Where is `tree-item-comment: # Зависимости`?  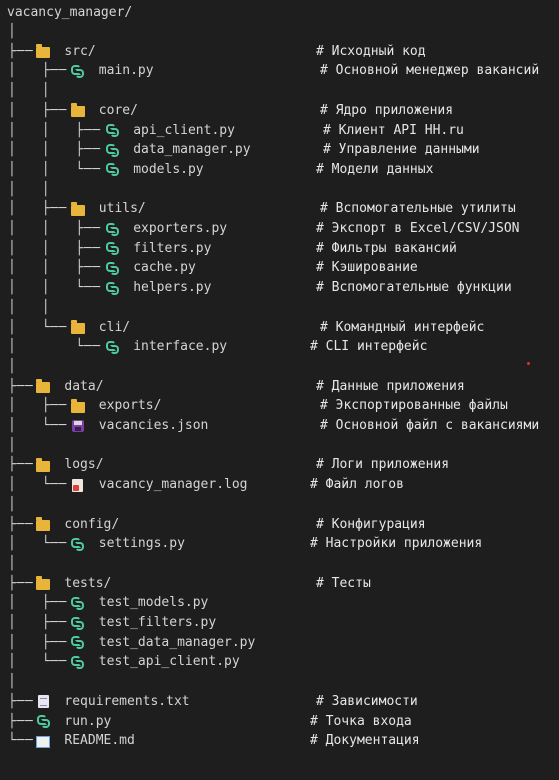 tree-item-comment: # Зависимости is located at coordinates (367, 701).